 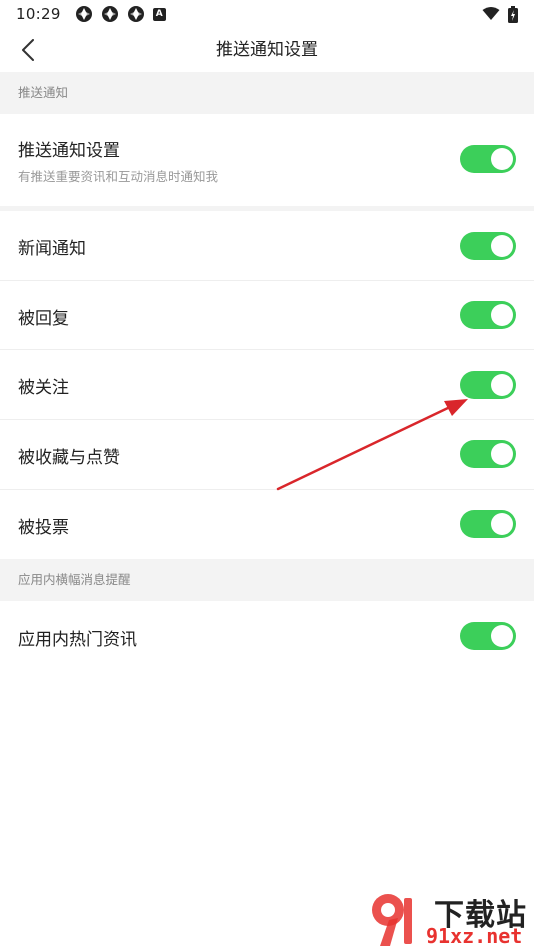 What do you see at coordinates (449, 919) in the screenshot?
I see `watermark: 下载站 91xz.net` at bounding box center [449, 919].